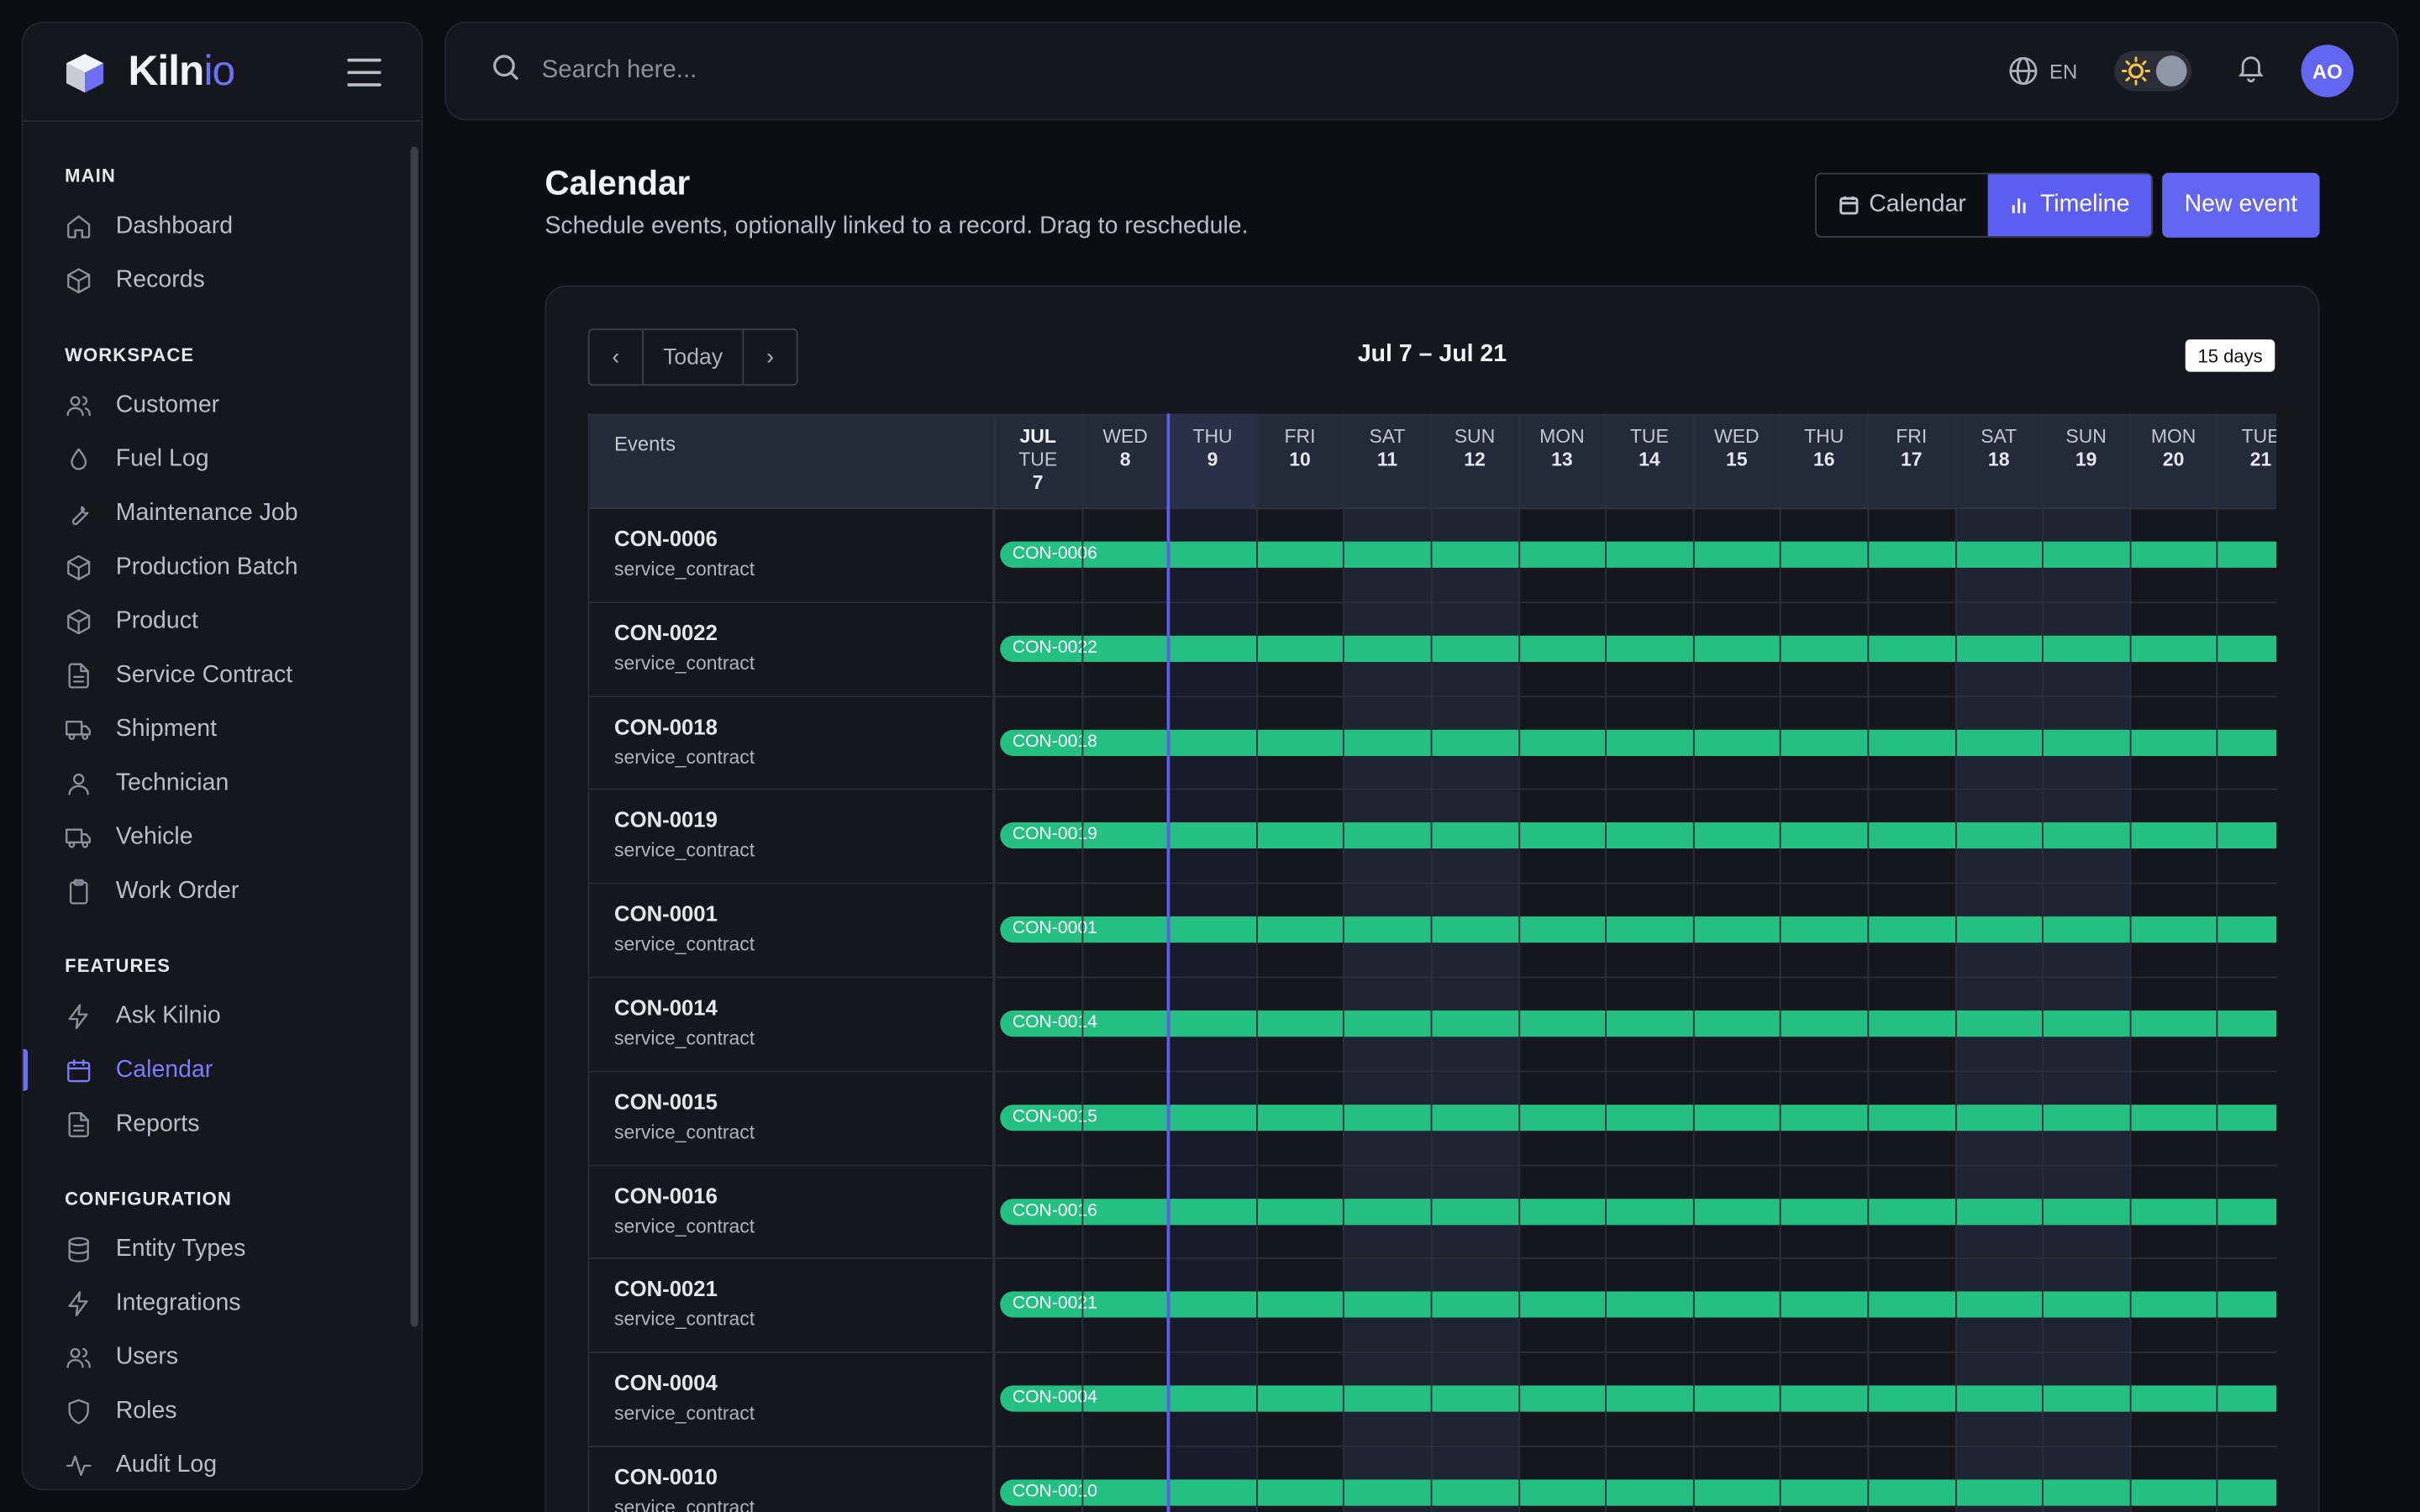  I want to click on day-number: 8, so click(1125, 460).